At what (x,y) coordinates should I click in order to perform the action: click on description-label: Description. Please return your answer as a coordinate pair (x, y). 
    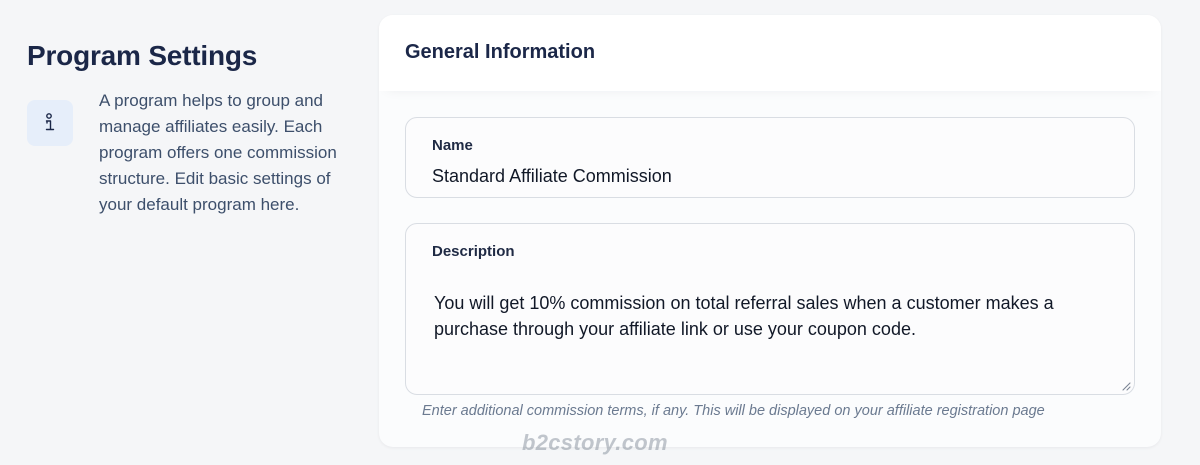
    Looking at the image, I should click on (473, 251).